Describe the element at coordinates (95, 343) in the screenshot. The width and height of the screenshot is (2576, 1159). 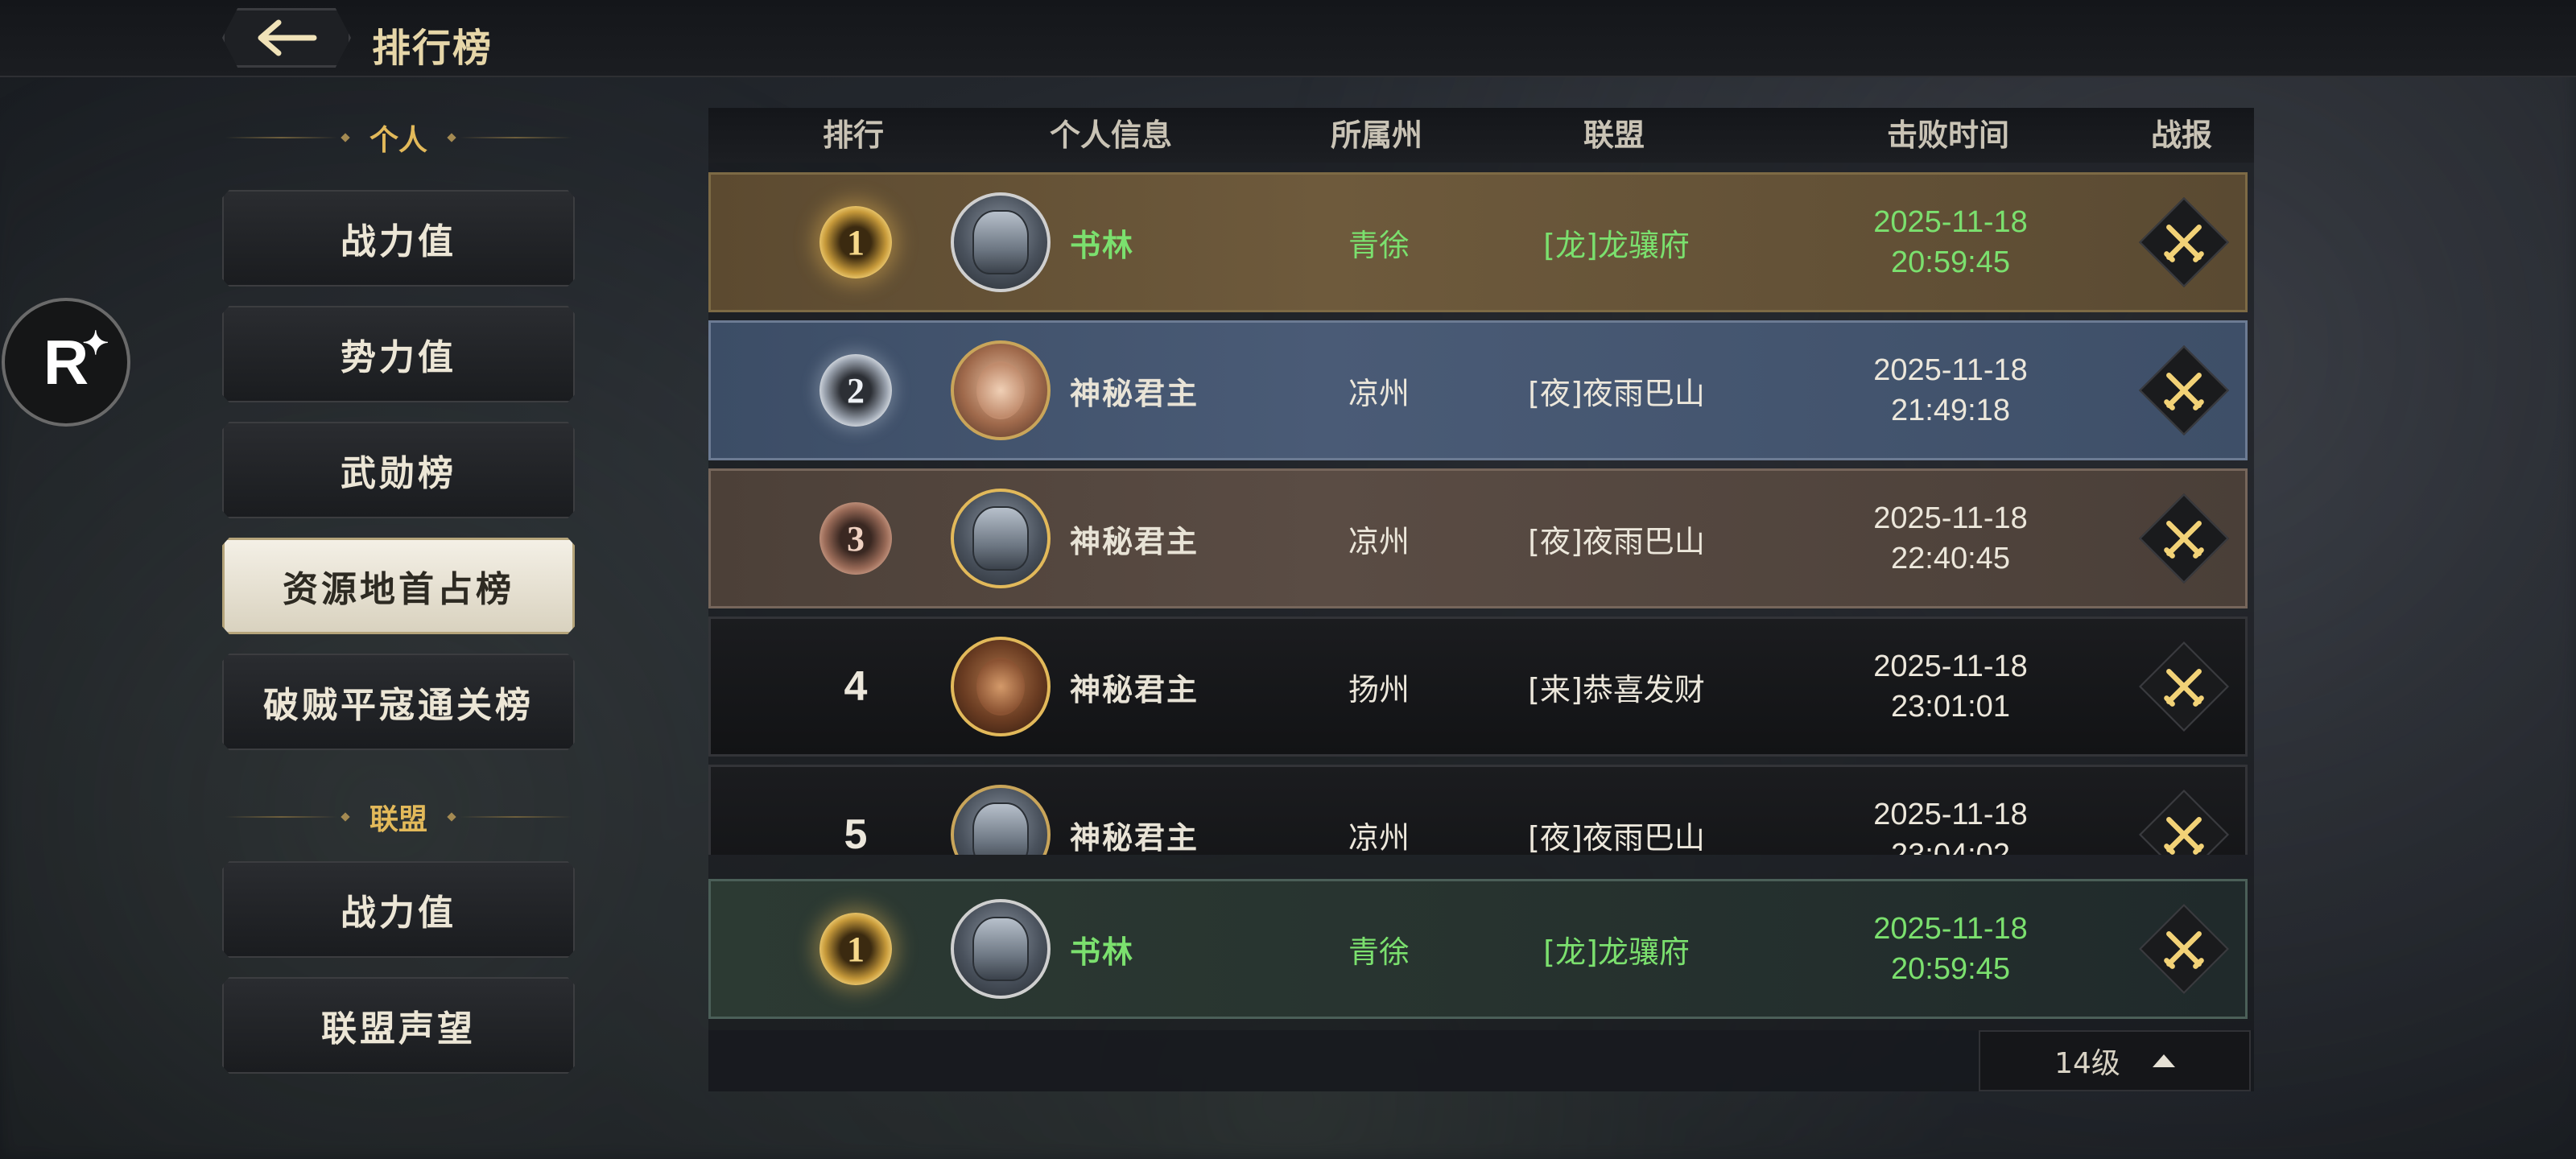
I see `sparkle-icon: ✦` at that location.